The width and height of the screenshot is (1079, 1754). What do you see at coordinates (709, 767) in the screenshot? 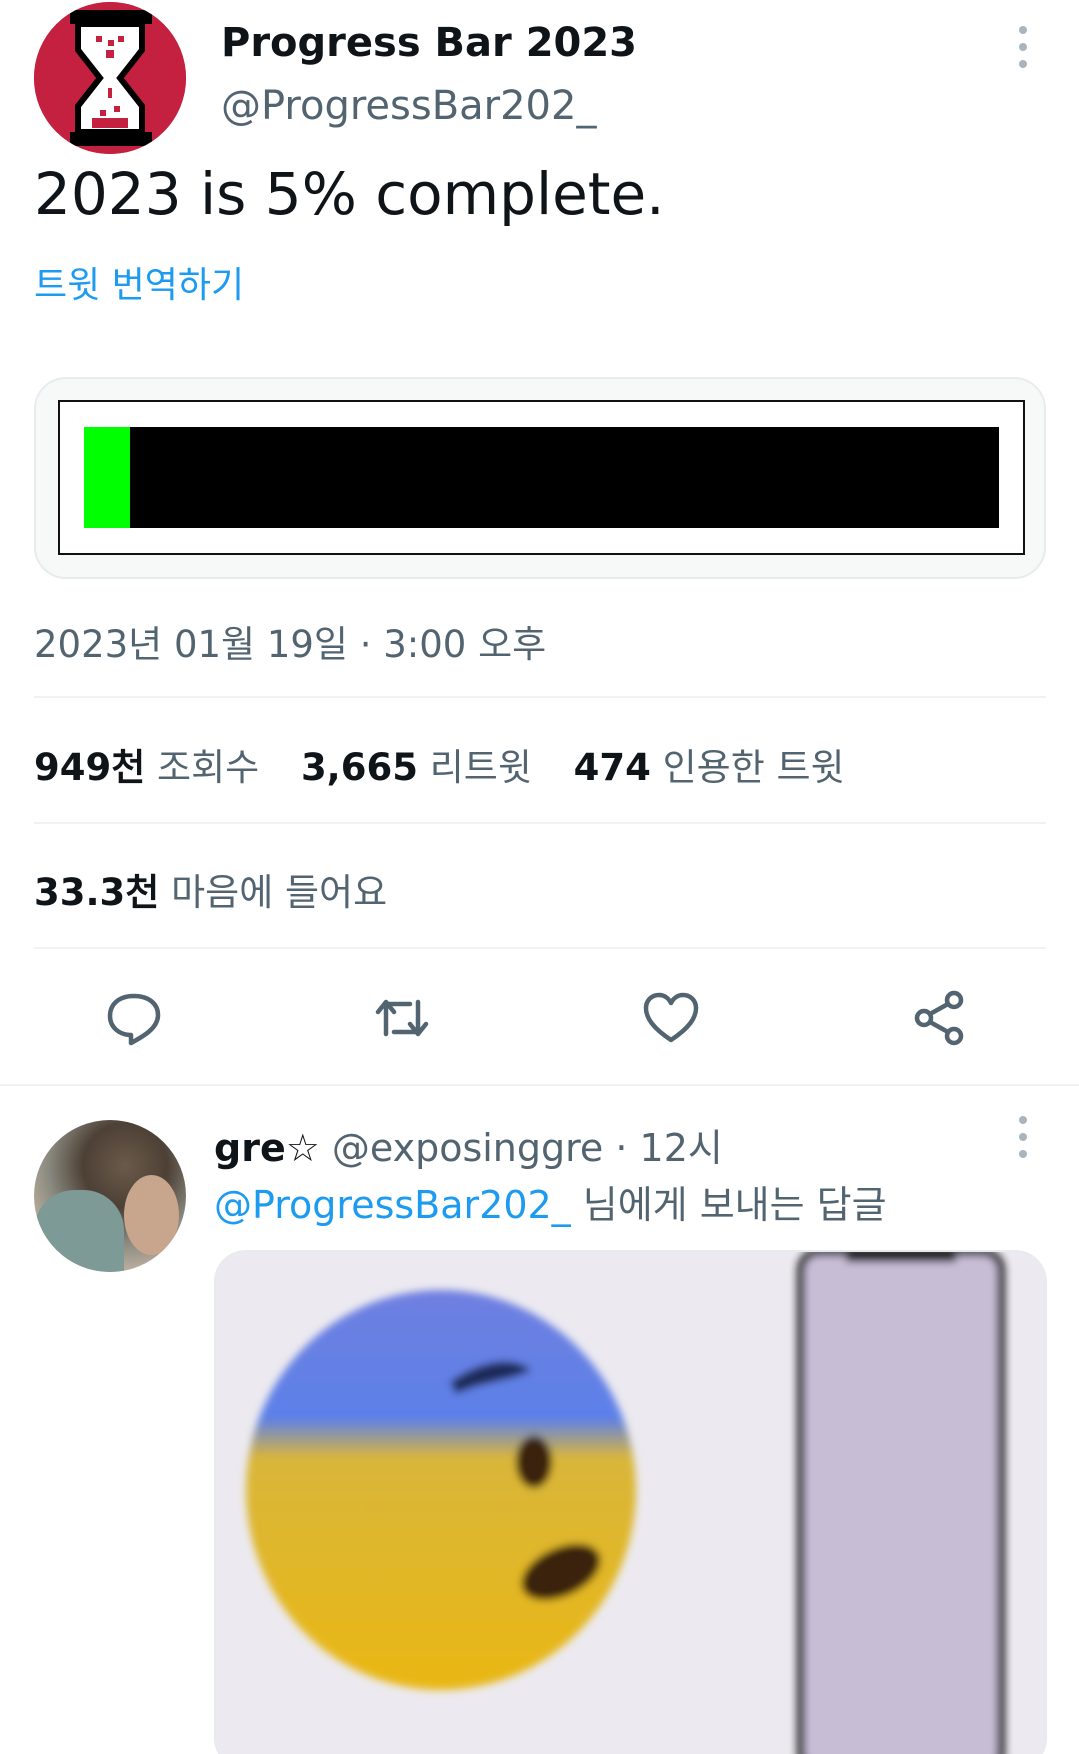
I see `quotes-stat: 474 인용한 트윗` at bounding box center [709, 767].